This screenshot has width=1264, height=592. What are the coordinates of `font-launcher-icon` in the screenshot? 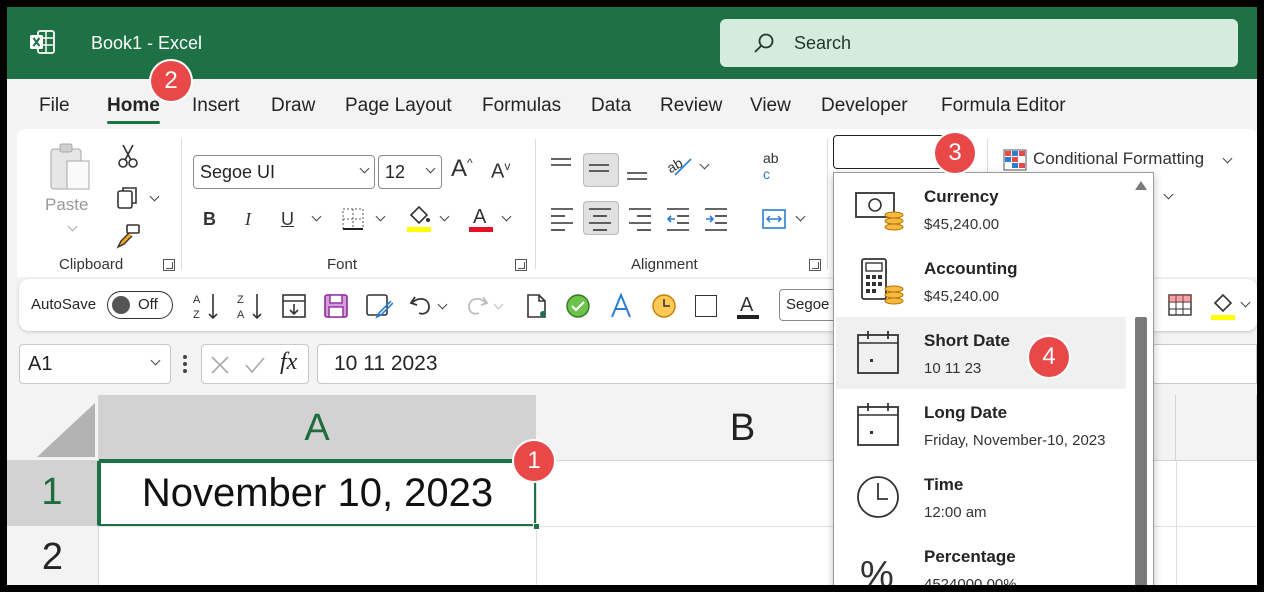 It's located at (521, 265).